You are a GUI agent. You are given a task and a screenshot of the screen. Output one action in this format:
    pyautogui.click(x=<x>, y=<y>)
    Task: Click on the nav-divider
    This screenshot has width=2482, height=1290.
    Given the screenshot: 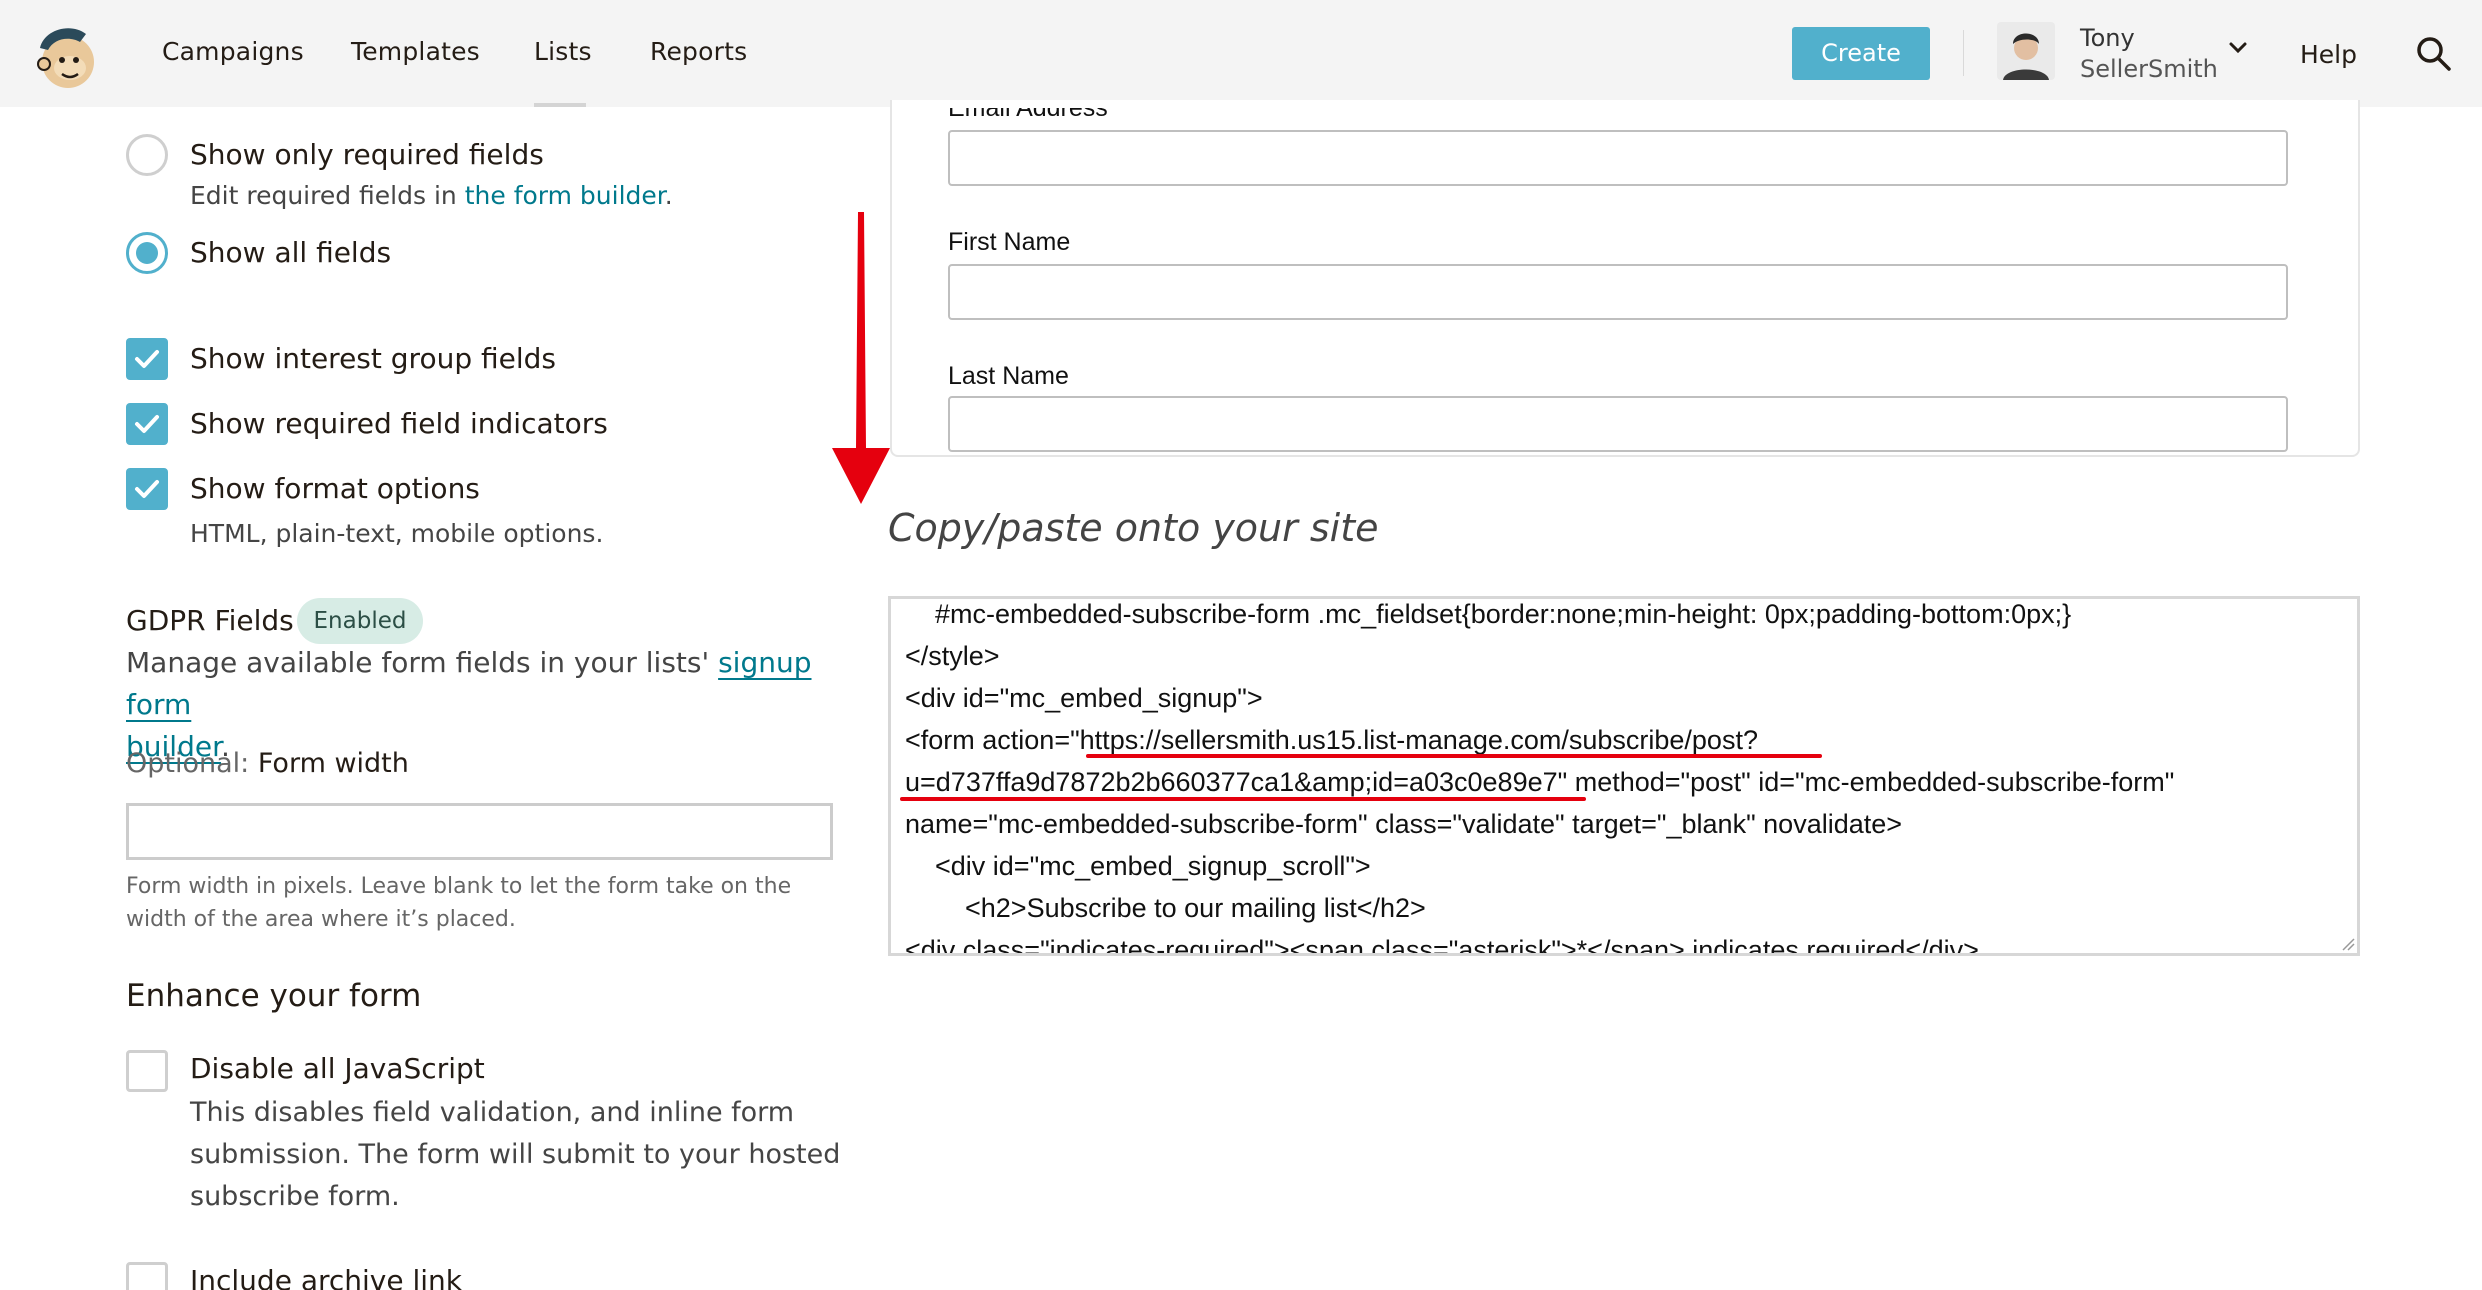 What is the action you would take?
    pyautogui.click(x=1963, y=53)
    